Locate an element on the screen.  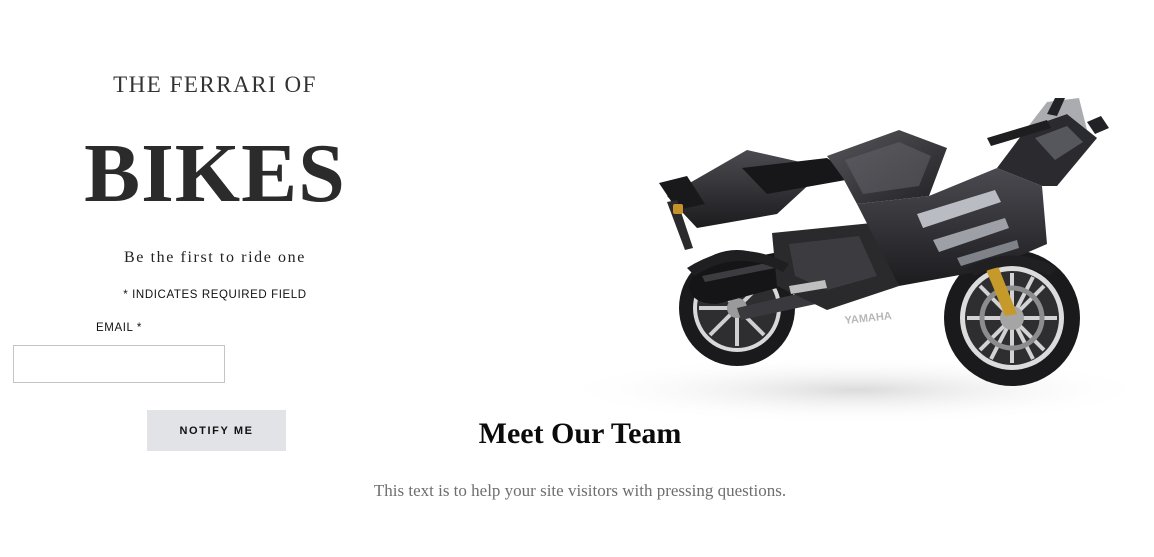
notify-me-button: NOTIFY ME is located at coordinates (216, 430).